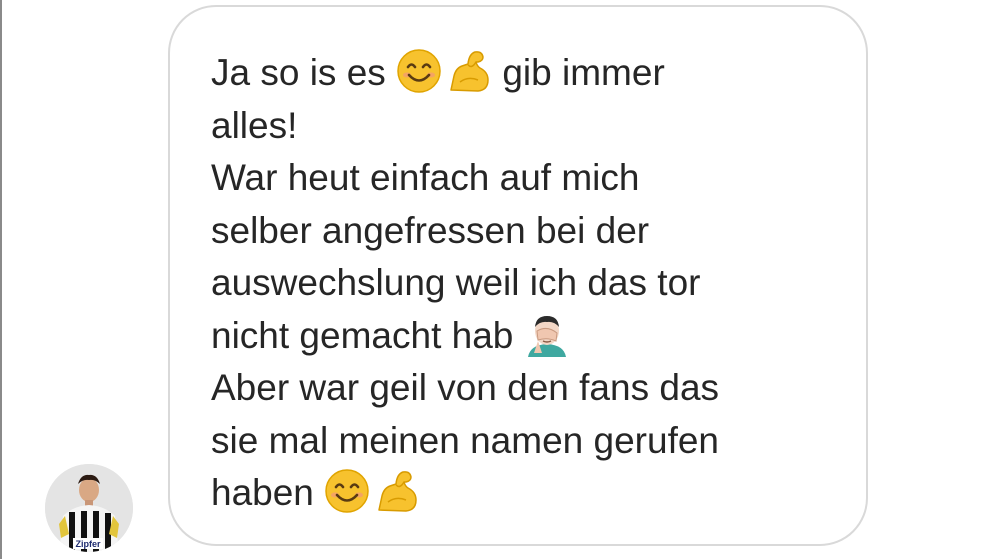 The width and height of the screenshot is (1000, 559). I want to click on window-left-edge, so click(1, 279).